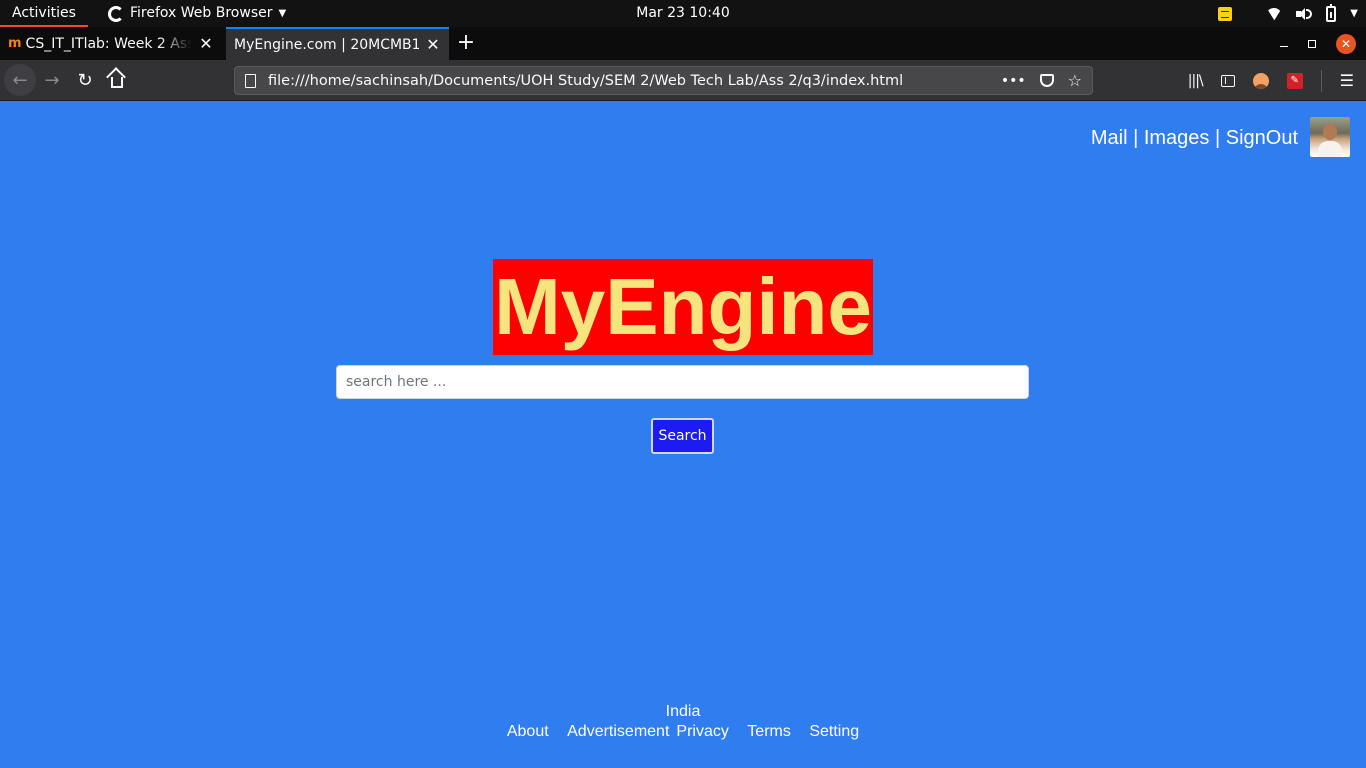 The image size is (1366, 768). What do you see at coordinates (1277, 80) in the screenshot?
I see `toolbar-right: |||\ ✎ ☰` at bounding box center [1277, 80].